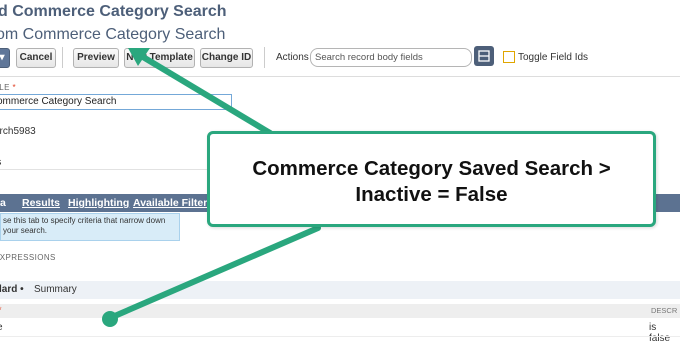  What do you see at coordinates (110, 319) in the screenshot?
I see `annotation-dot-icon` at bounding box center [110, 319].